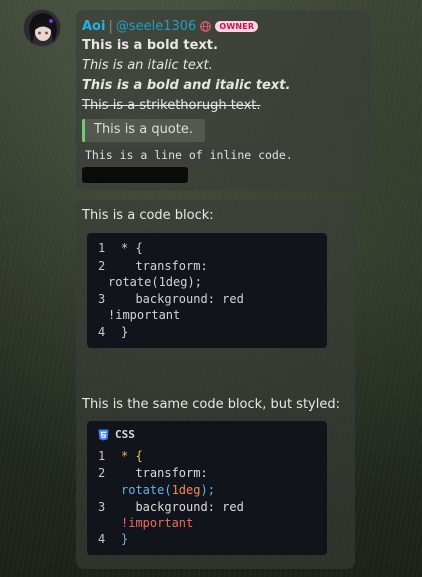 This screenshot has width=422, height=577. Describe the element at coordinates (171, 105) in the screenshot. I see `strikethrough-text: This is a strikethorugh text.` at that location.